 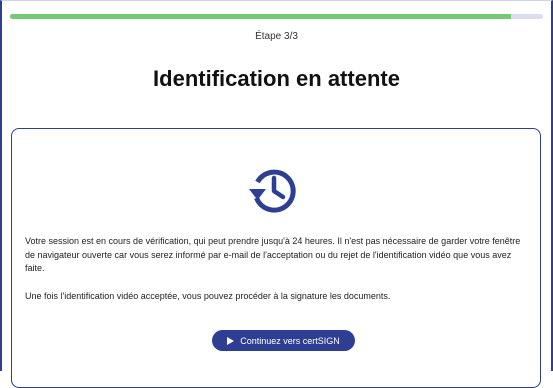 I want to click on continue-certsign-button: Continuez vers certSIGN, so click(x=283, y=340).